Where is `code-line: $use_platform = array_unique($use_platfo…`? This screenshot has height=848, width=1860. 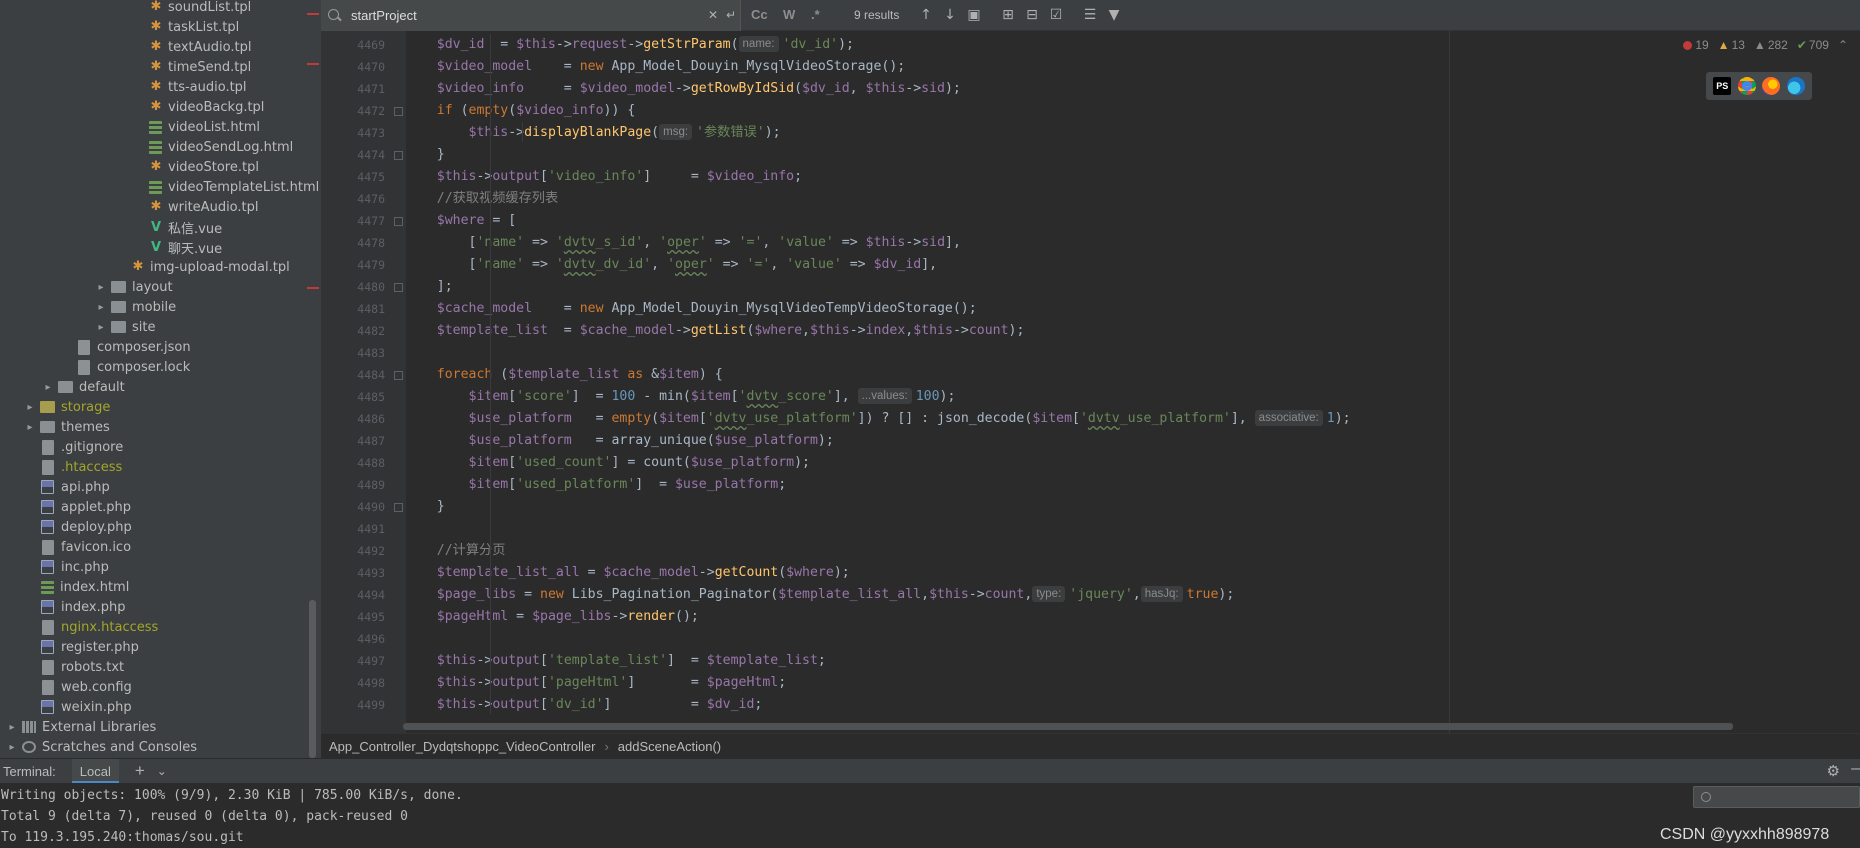
code-line: $use_platform = array_unique($use_platfo… is located at coordinates (619, 441).